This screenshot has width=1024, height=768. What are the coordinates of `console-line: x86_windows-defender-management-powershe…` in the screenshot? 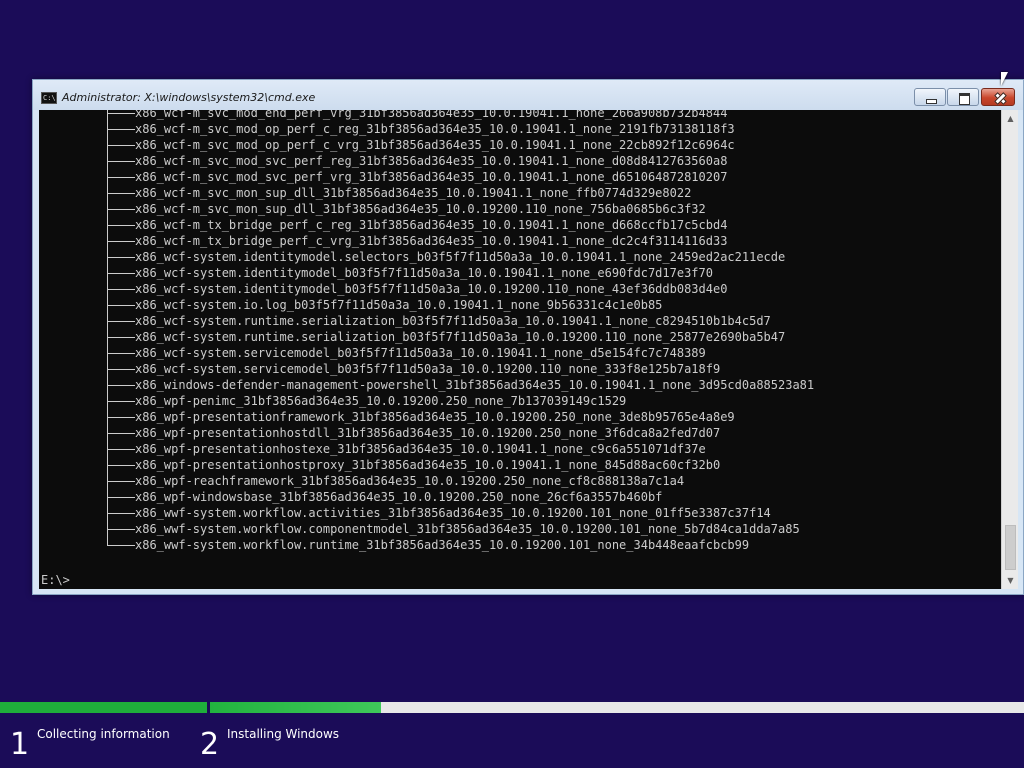 It's located at (459, 385).